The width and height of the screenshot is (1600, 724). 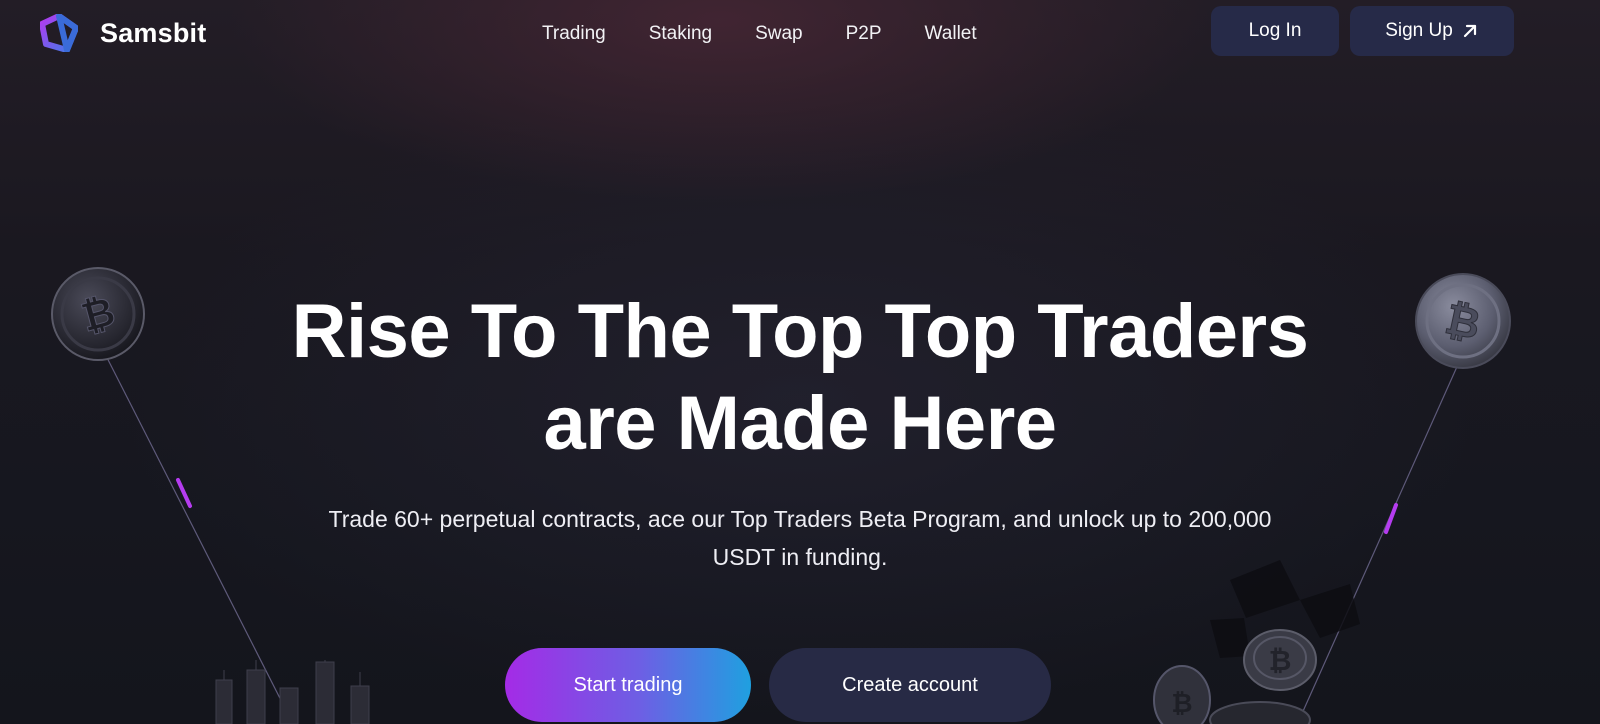 I want to click on brand-name: Samsbit, so click(x=153, y=32).